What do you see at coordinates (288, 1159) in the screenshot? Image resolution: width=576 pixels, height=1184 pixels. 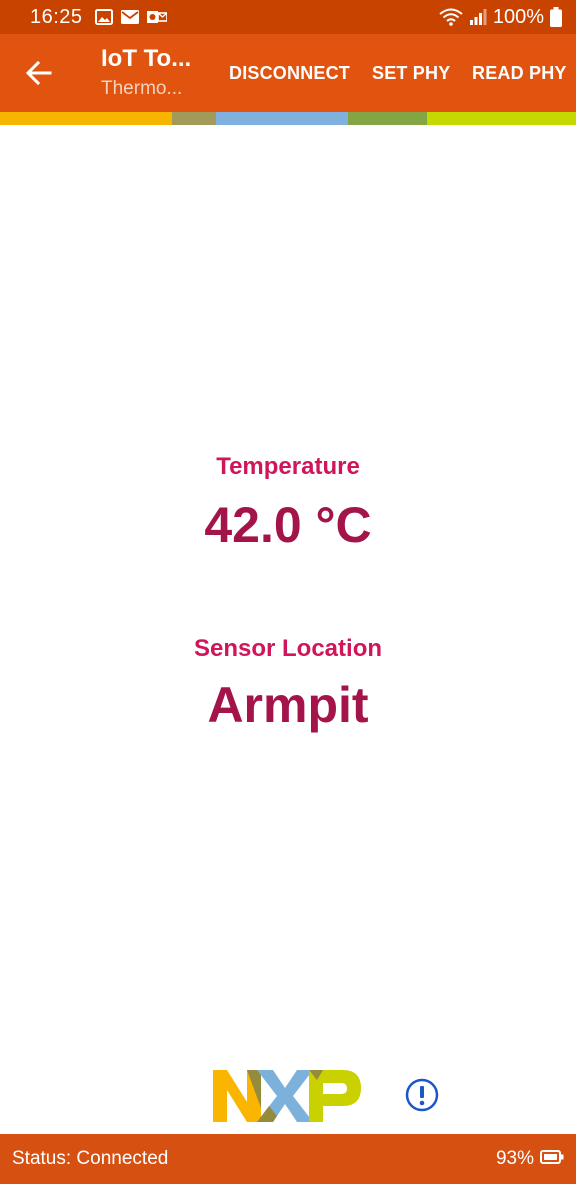 I see `connection-status-bar: Status: Connected 93%` at bounding box center [288, 1159].